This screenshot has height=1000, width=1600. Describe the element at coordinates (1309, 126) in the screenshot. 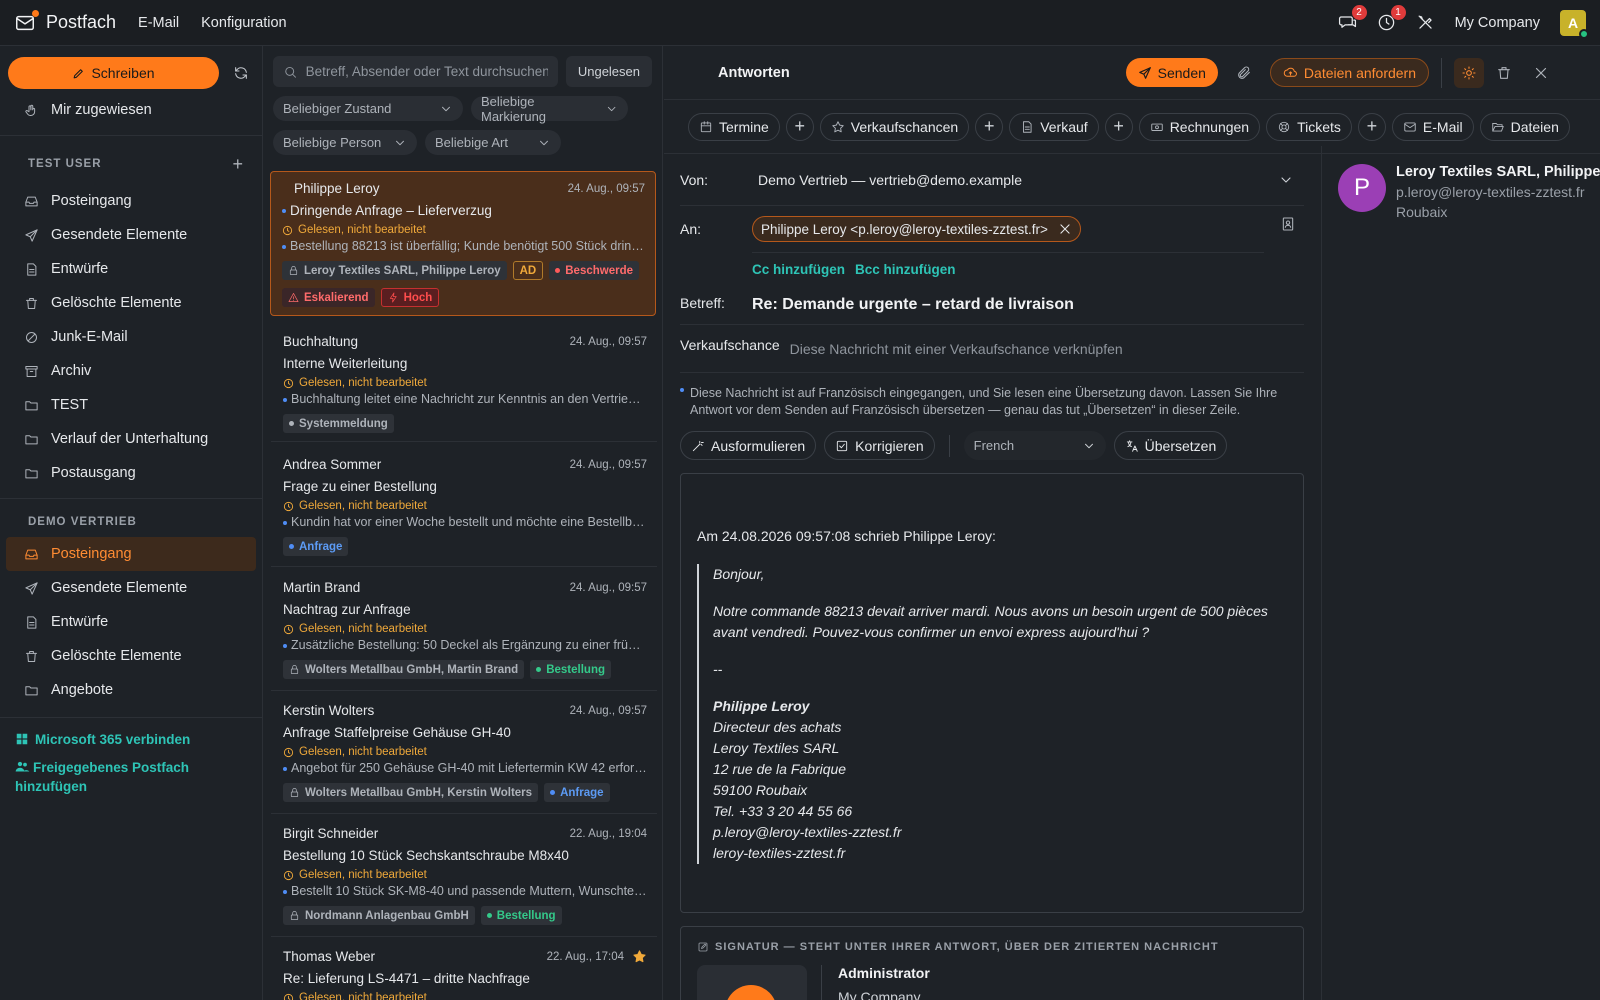

I see `tab-tickets: Tickets` at that location.